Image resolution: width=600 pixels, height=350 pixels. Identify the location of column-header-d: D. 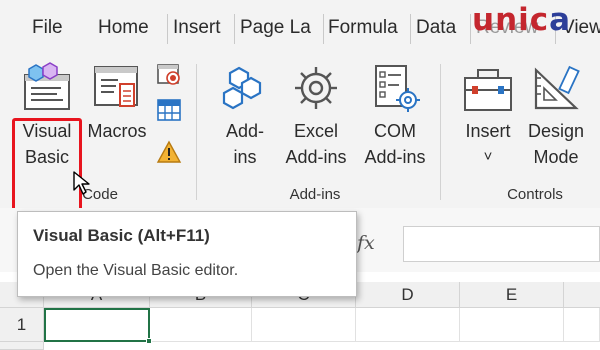
(408, 295).